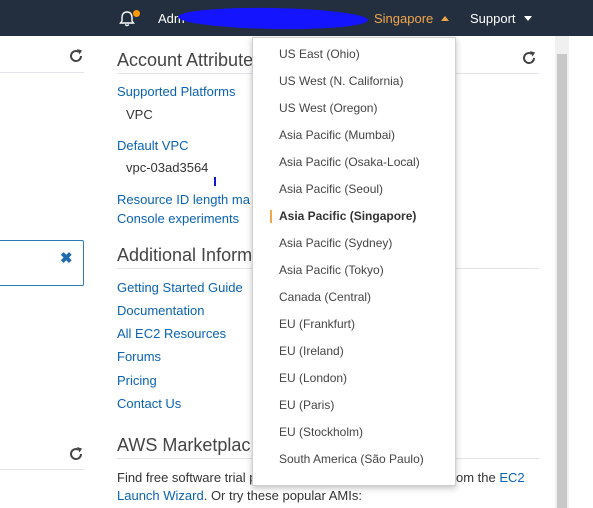 This screenshot has width=593, height=508. Describe the element at coordinates (183, 199) in the screenshot. I see `resource-id-length-link: Resource ID length ma` at that location.